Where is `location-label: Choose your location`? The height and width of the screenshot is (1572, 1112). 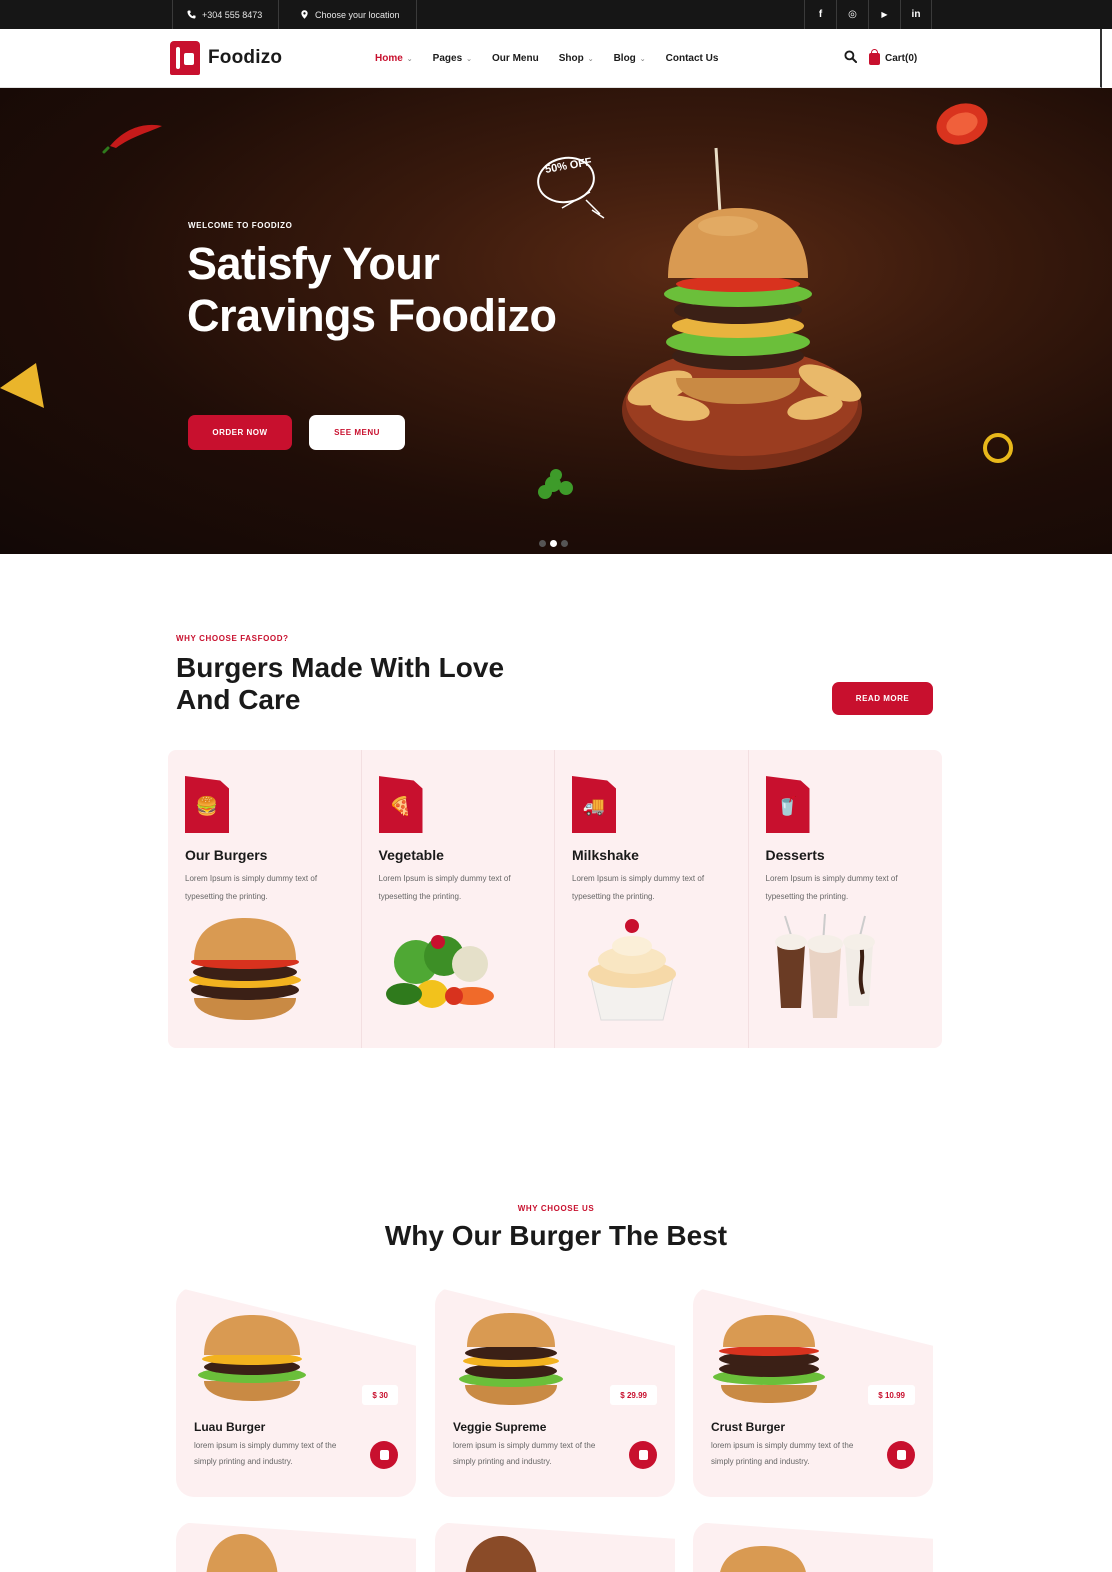 location-label: Choose your location is located at coordinates (357, 14).